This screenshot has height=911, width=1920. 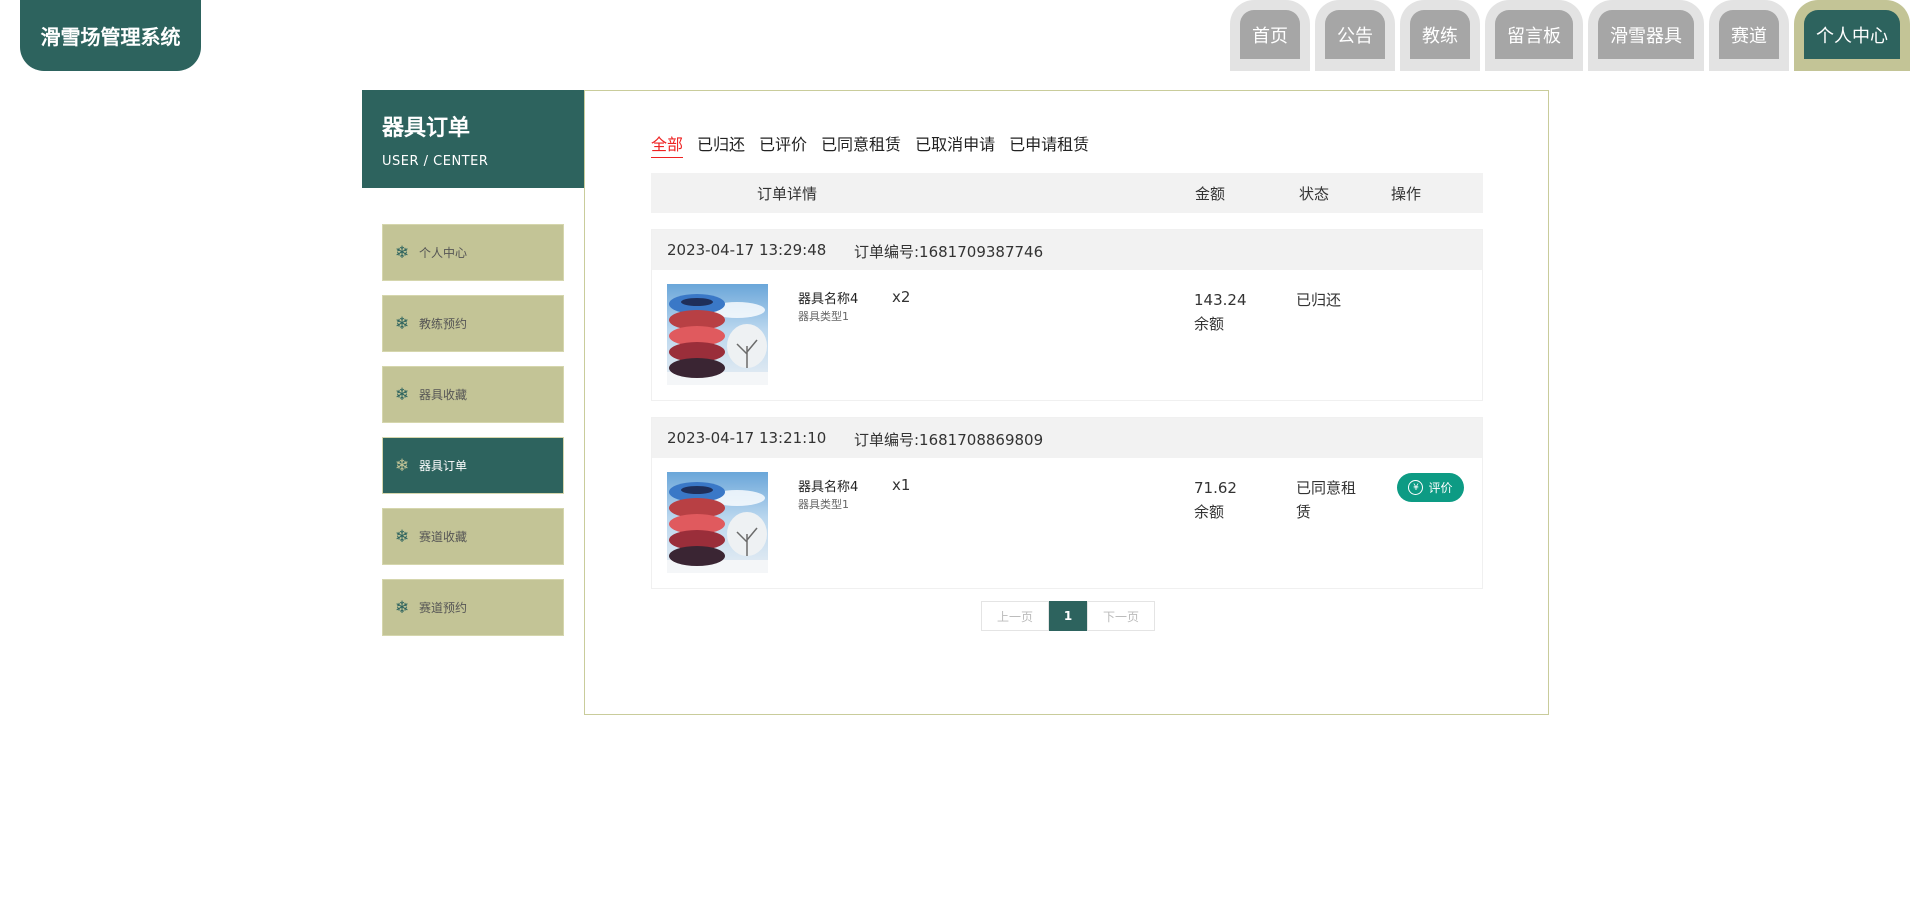 What do you see at coordinates (1852, 35) in the screenshot?
I see `nav-tab-user-center: 个人中心` at bounding box center [1852, 35].